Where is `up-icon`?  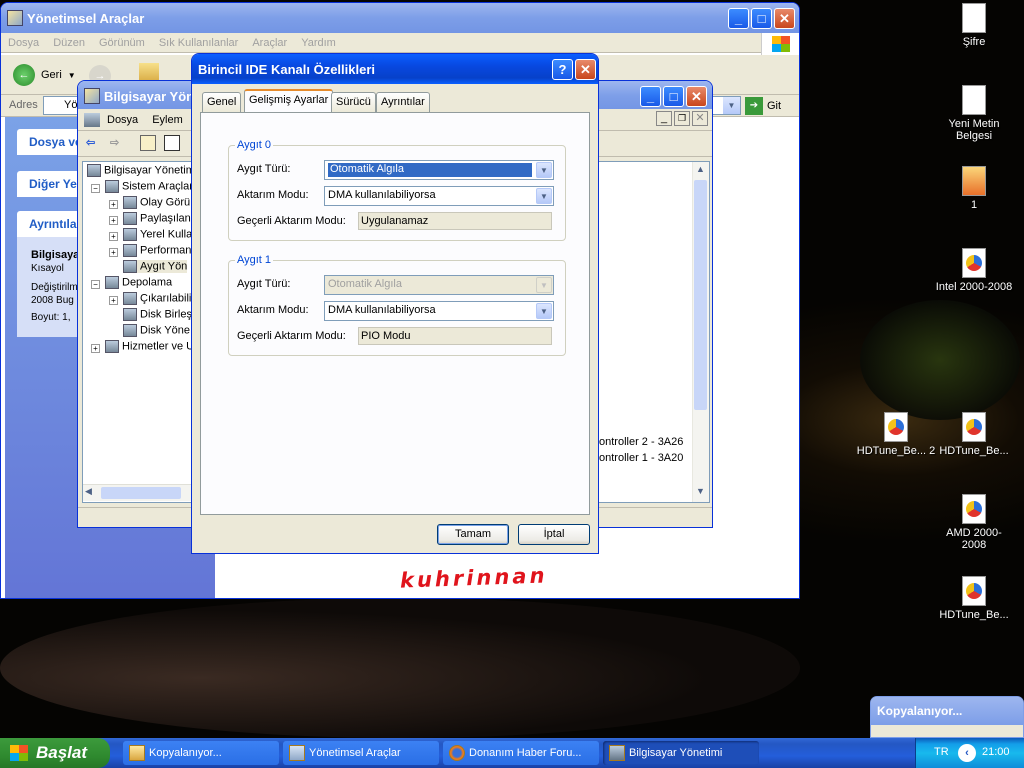
up-icon is located at coordinates (148, 143).